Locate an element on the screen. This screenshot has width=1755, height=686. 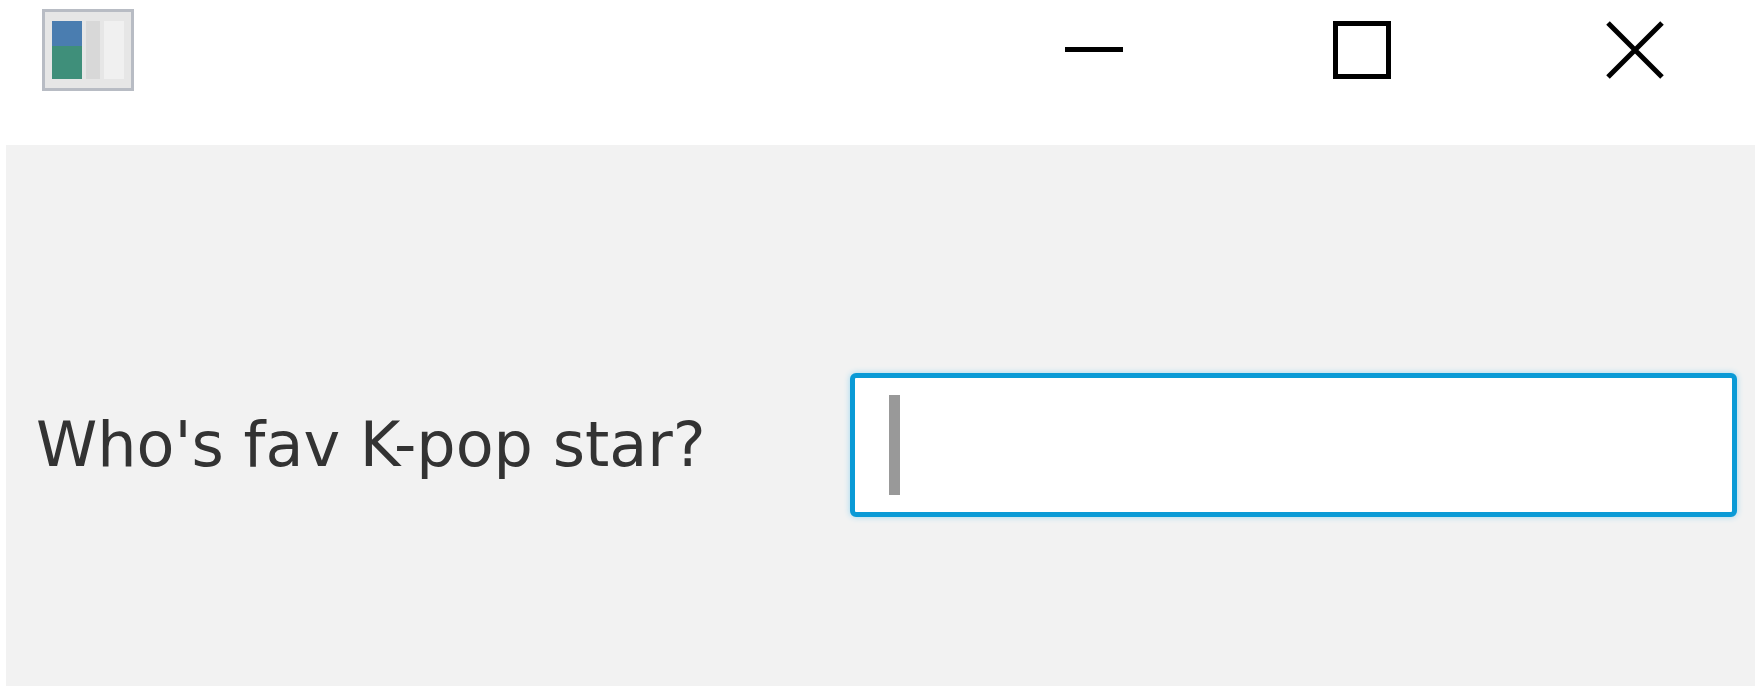
prompt-label: Who's fav K-pop star? is located at coordinates (371, 444).